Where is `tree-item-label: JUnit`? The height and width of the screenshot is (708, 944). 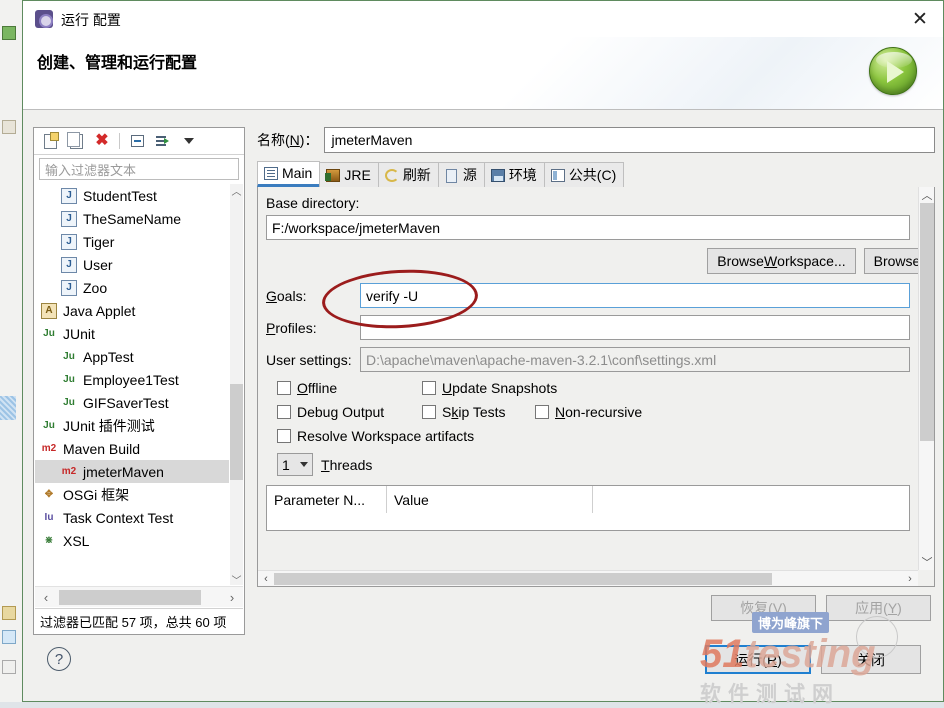
tree-item-label: JUnit is located at coordinates (79, 333).